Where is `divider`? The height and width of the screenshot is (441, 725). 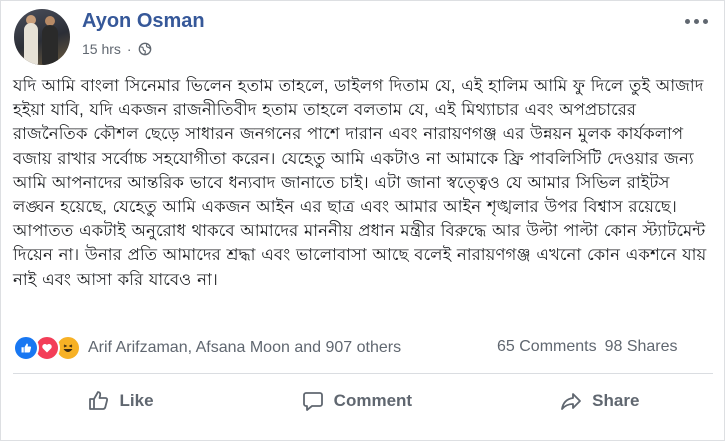 divider is located at coordinates (363, 373).